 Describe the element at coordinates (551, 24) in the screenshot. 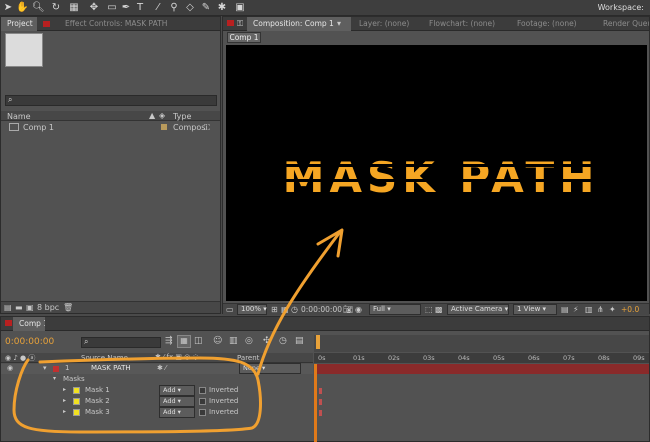

I see `tab-footage: Footage: (none)` at that location.